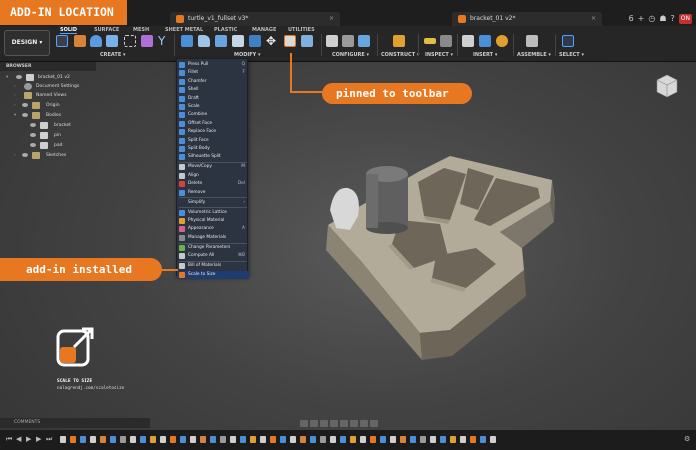 The image size is (696, 450). What do you see at coordinates (18, 439) in the screenshot?
I see `timeline-prev-icon: ◀` at bounding box center [18, 439].